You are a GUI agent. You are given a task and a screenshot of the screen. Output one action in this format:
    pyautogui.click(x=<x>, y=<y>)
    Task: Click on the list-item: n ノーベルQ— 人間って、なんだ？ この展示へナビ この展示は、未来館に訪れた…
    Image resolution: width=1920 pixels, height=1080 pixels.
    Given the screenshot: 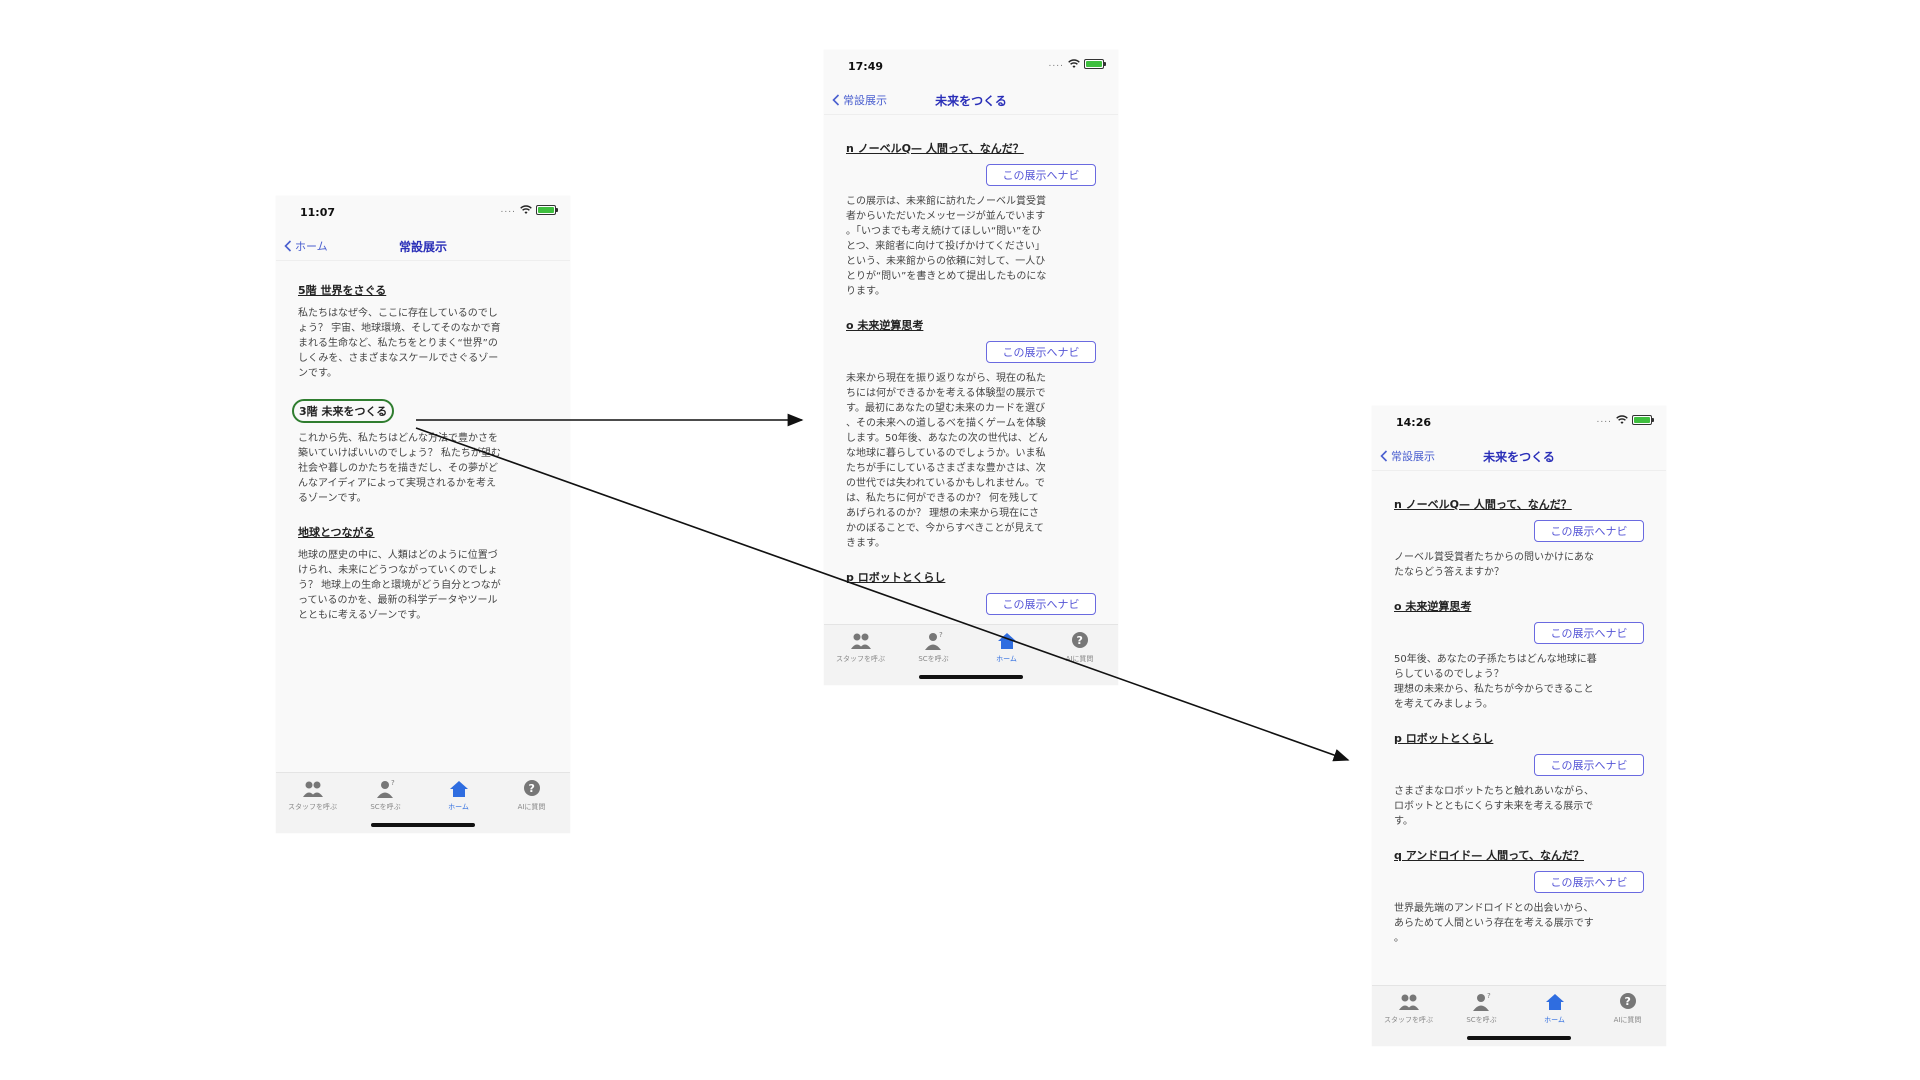 What is the action you would take?
    pyautogui.click(x=971, y=219)
    